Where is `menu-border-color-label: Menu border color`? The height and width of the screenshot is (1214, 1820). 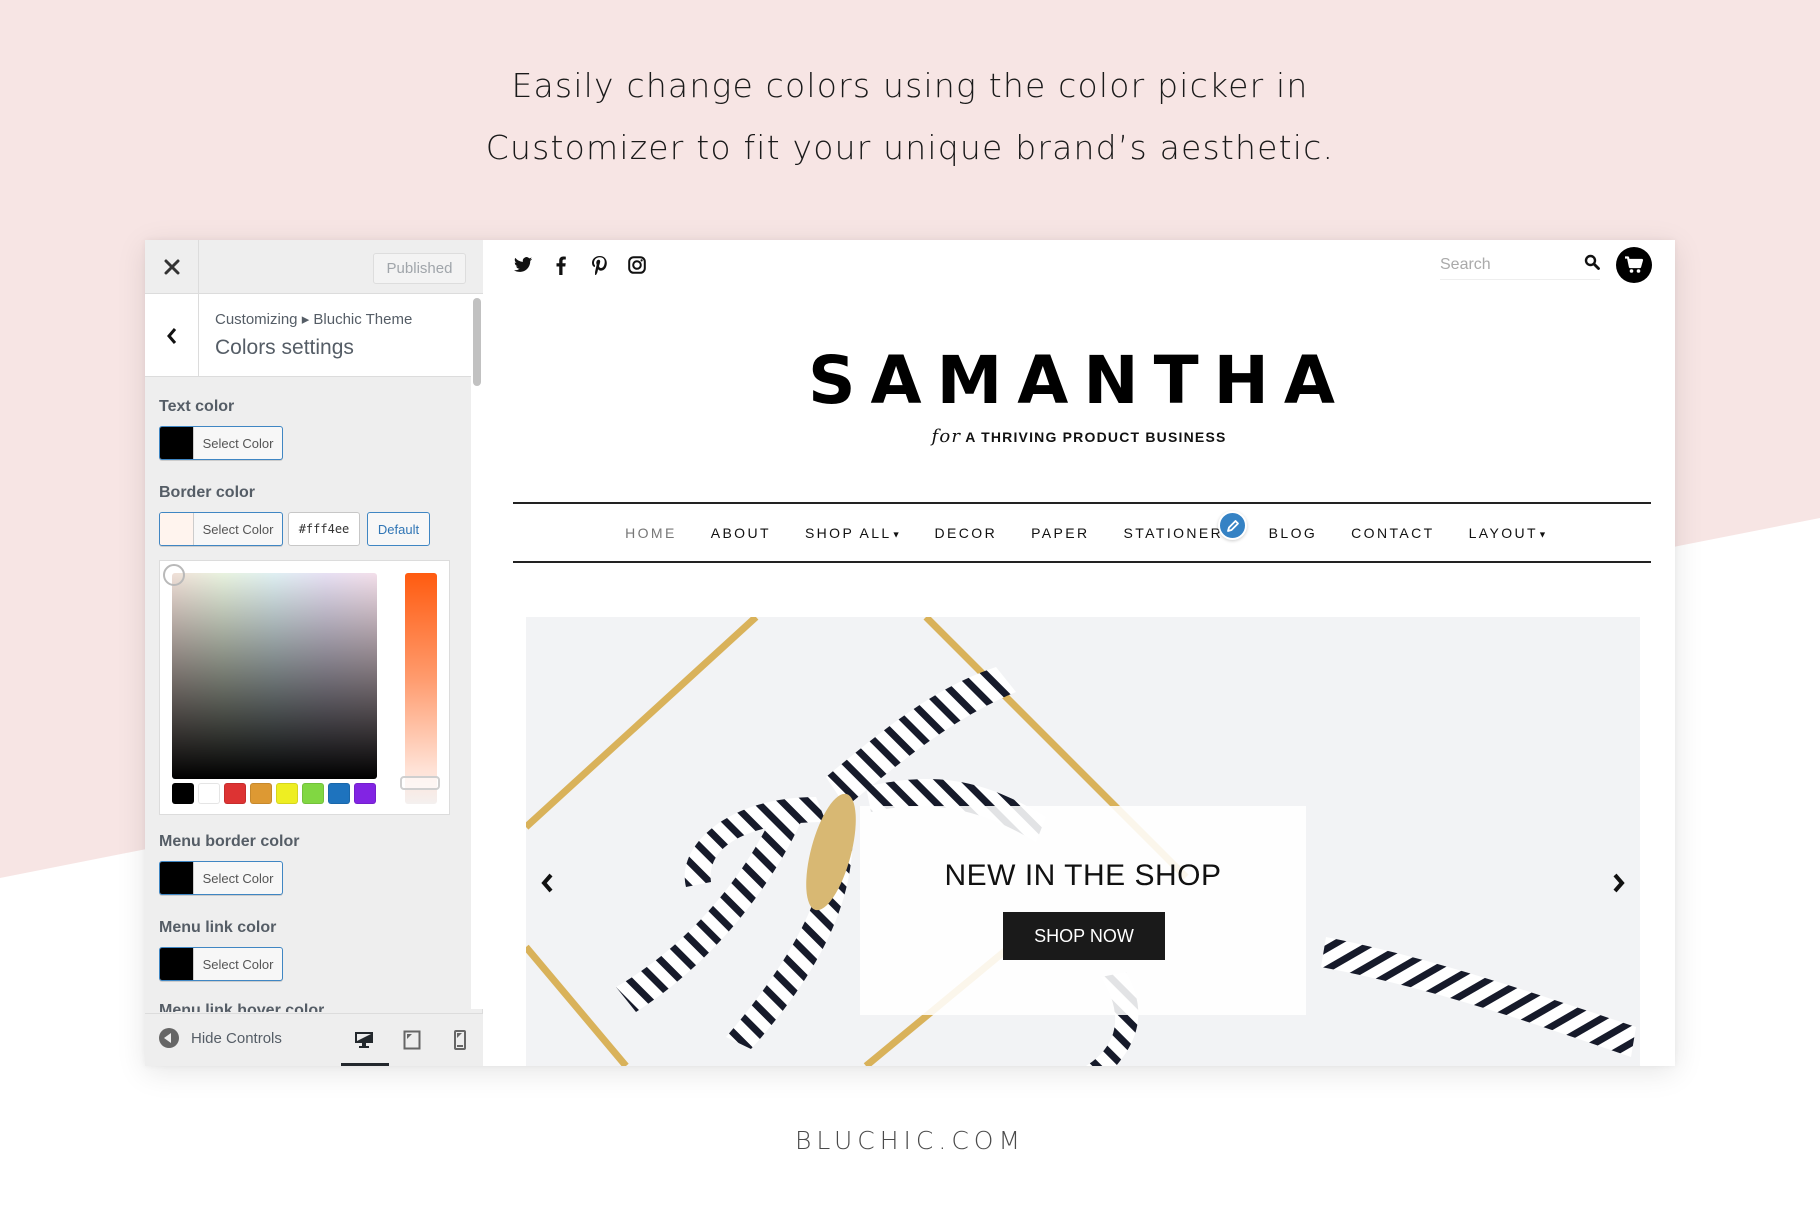 menu-border-color-label: Menu border color is located at coordinates (229, 841).